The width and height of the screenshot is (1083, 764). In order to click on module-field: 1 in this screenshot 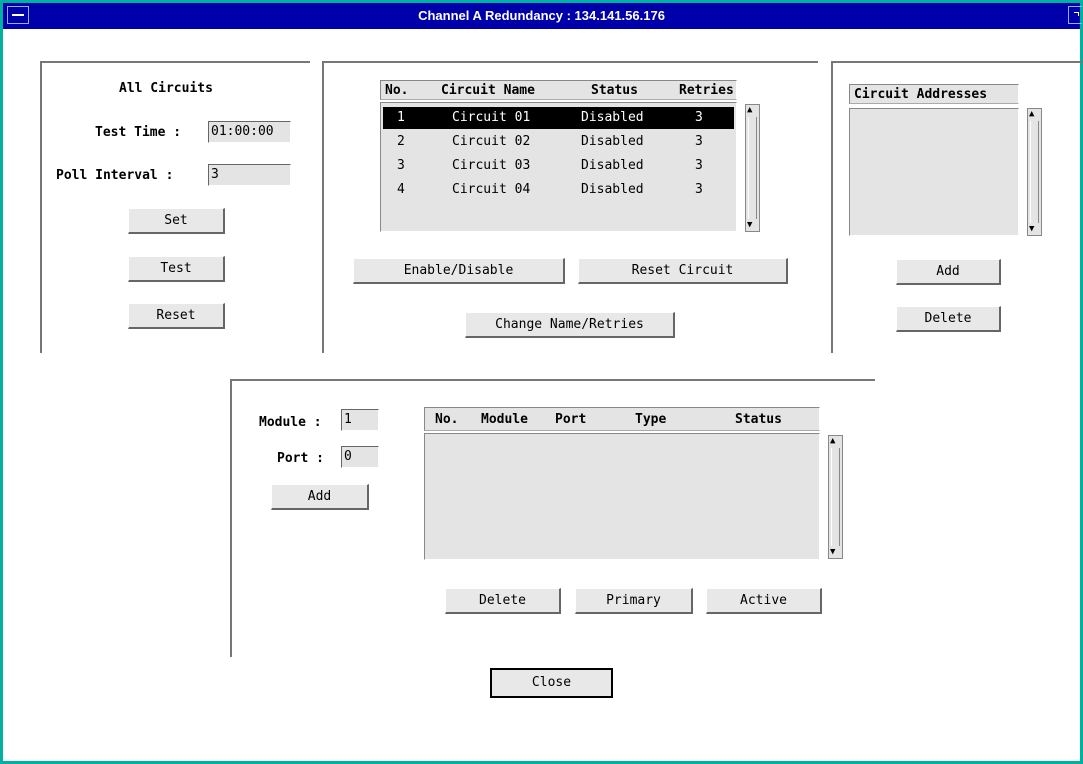, I will do `click(360, 420)`.